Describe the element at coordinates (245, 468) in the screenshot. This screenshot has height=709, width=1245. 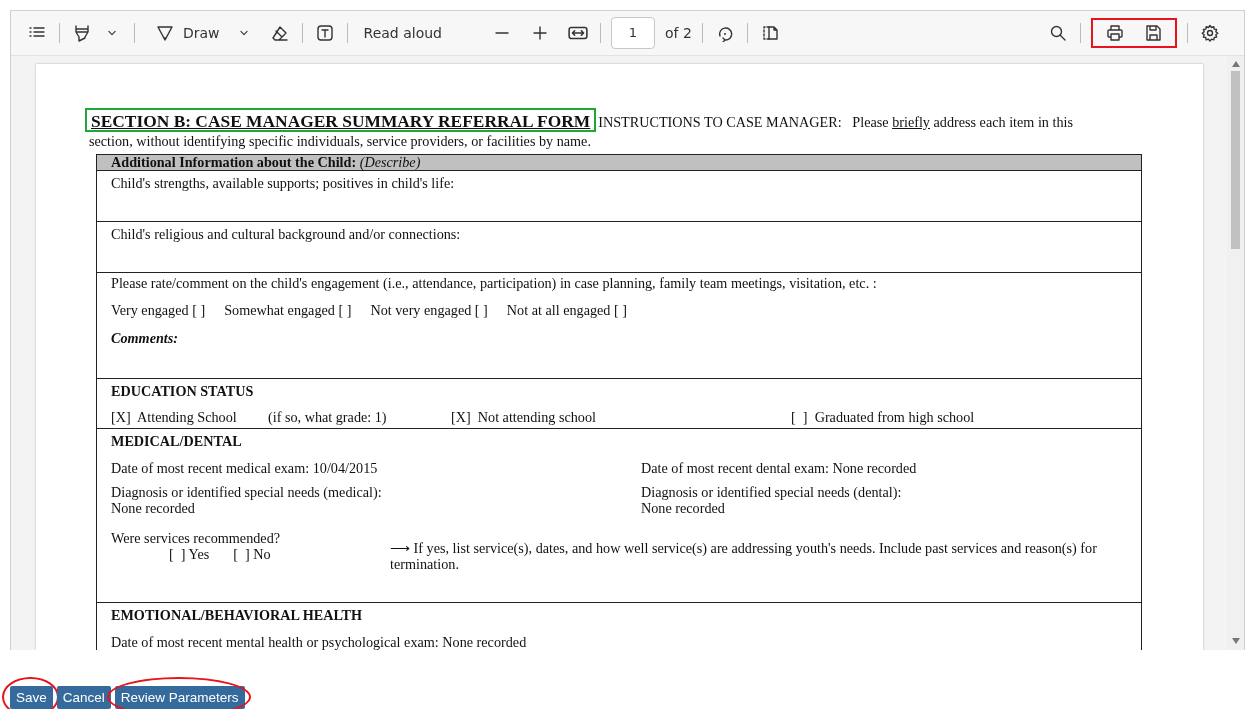
I see `form-text: Date of most recent medical exam: 10/04/2015` at that location.